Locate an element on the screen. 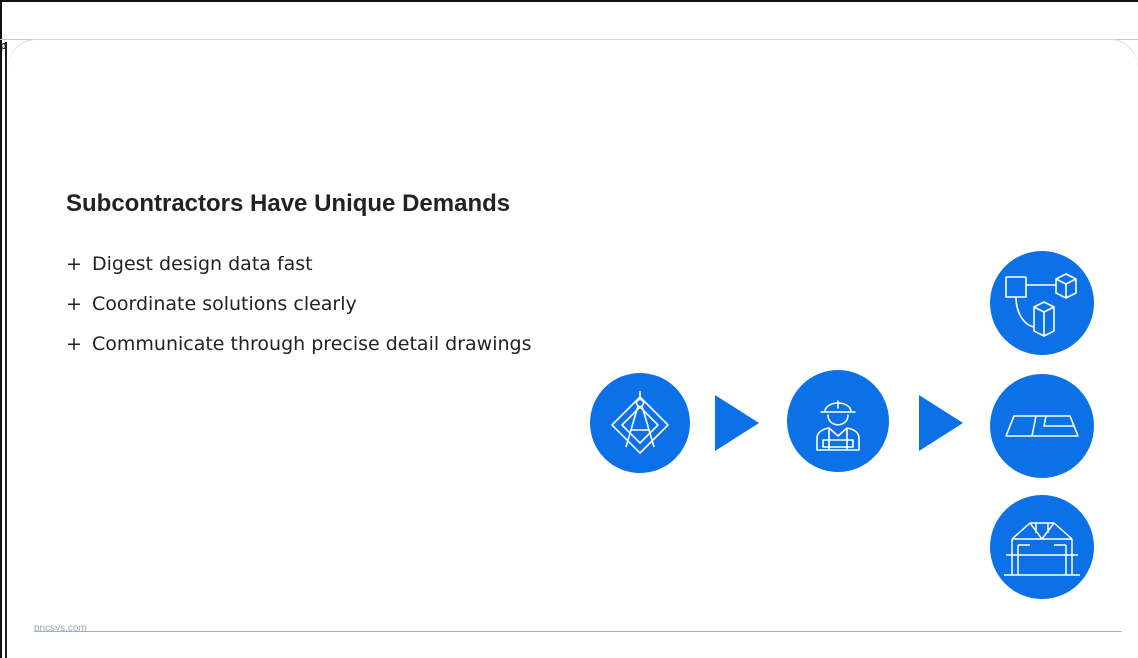  3d-cubes-icon is located at coordinates (1042, 303).